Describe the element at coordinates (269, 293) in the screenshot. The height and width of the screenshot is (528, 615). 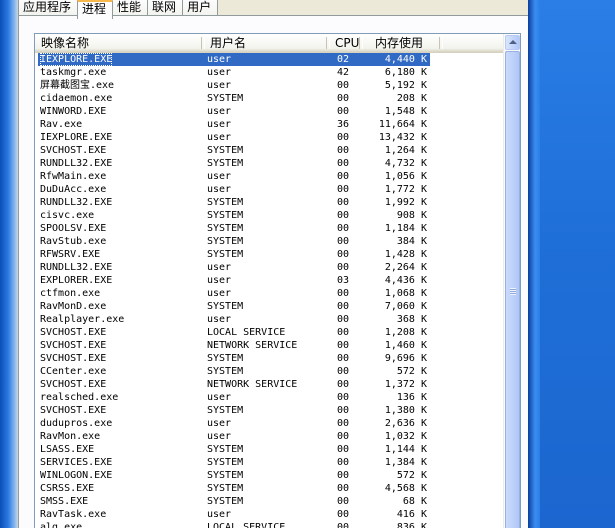
I see `process-row: ctfmon.exe user 00 1,068 K` at that location.